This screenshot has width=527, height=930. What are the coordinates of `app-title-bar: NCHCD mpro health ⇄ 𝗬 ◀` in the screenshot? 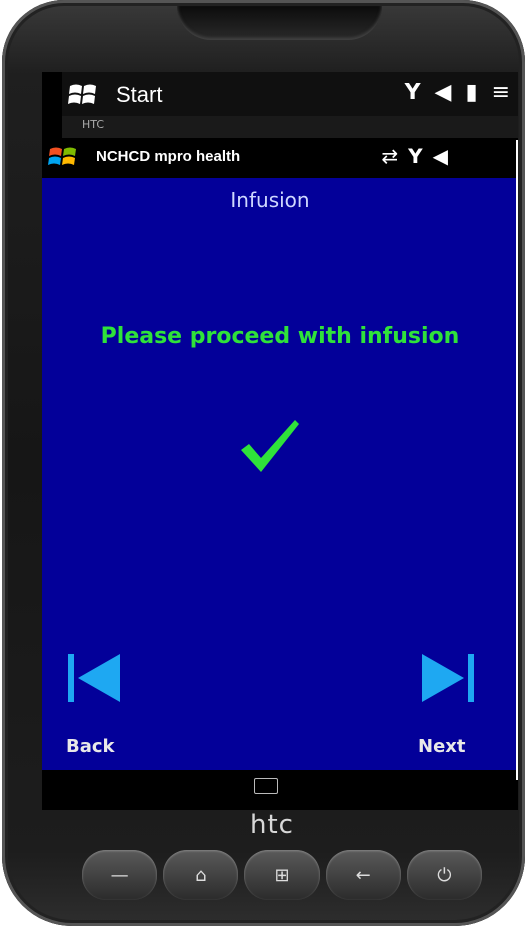 It's located at (280, 158).